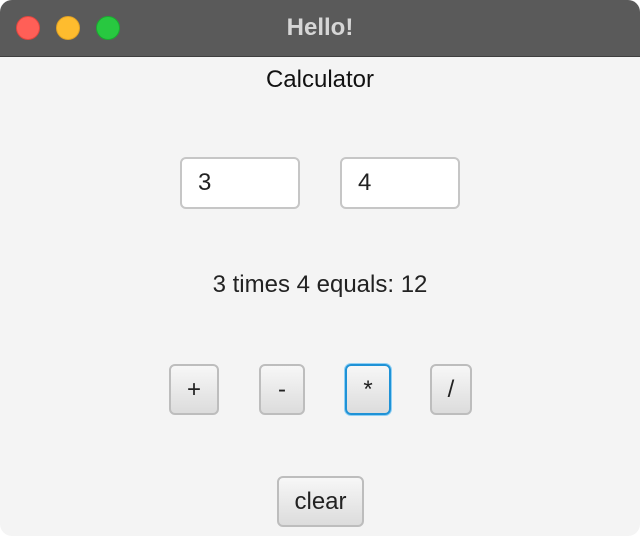 Image resolution: width=640 pixels, height=536 pixels. Describe the element at coordinates (320, 79) in the screenshot. I see `page-title: Calculator` at that location.